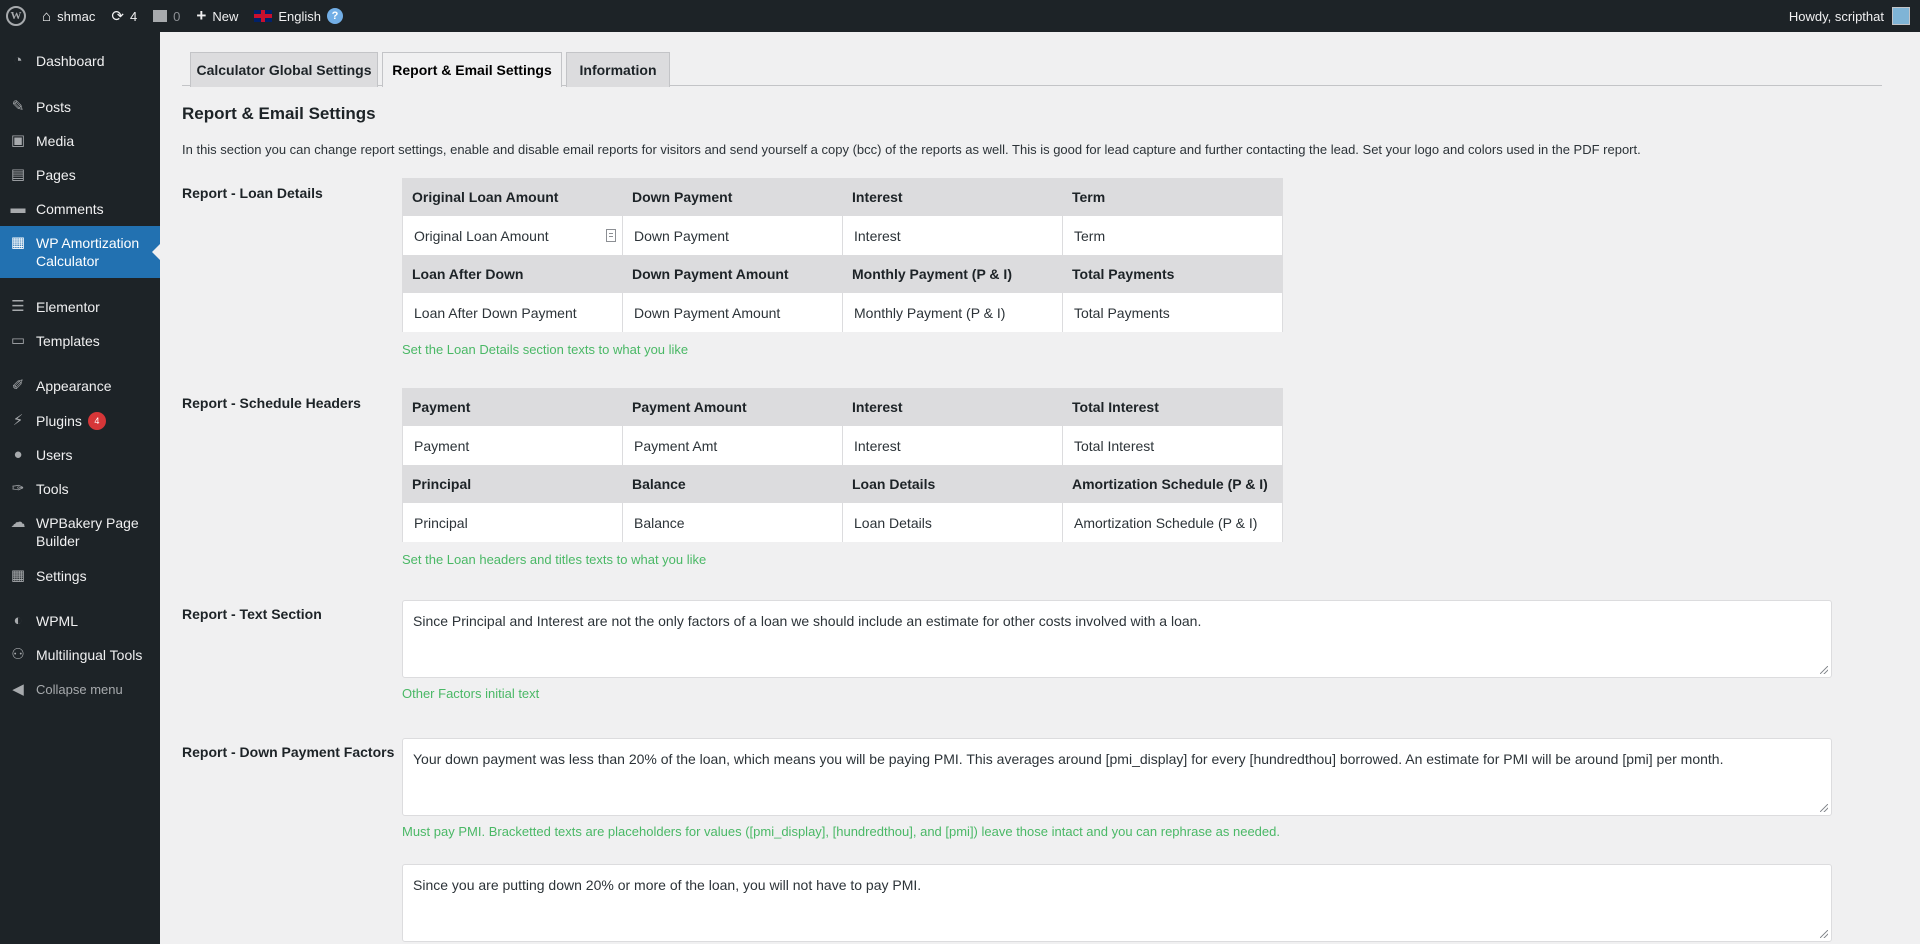  What do you see at coordinates (56, 175) in the screenshot?
I see `sidebar-item-label: Pages` at bounding box center [56, 175].